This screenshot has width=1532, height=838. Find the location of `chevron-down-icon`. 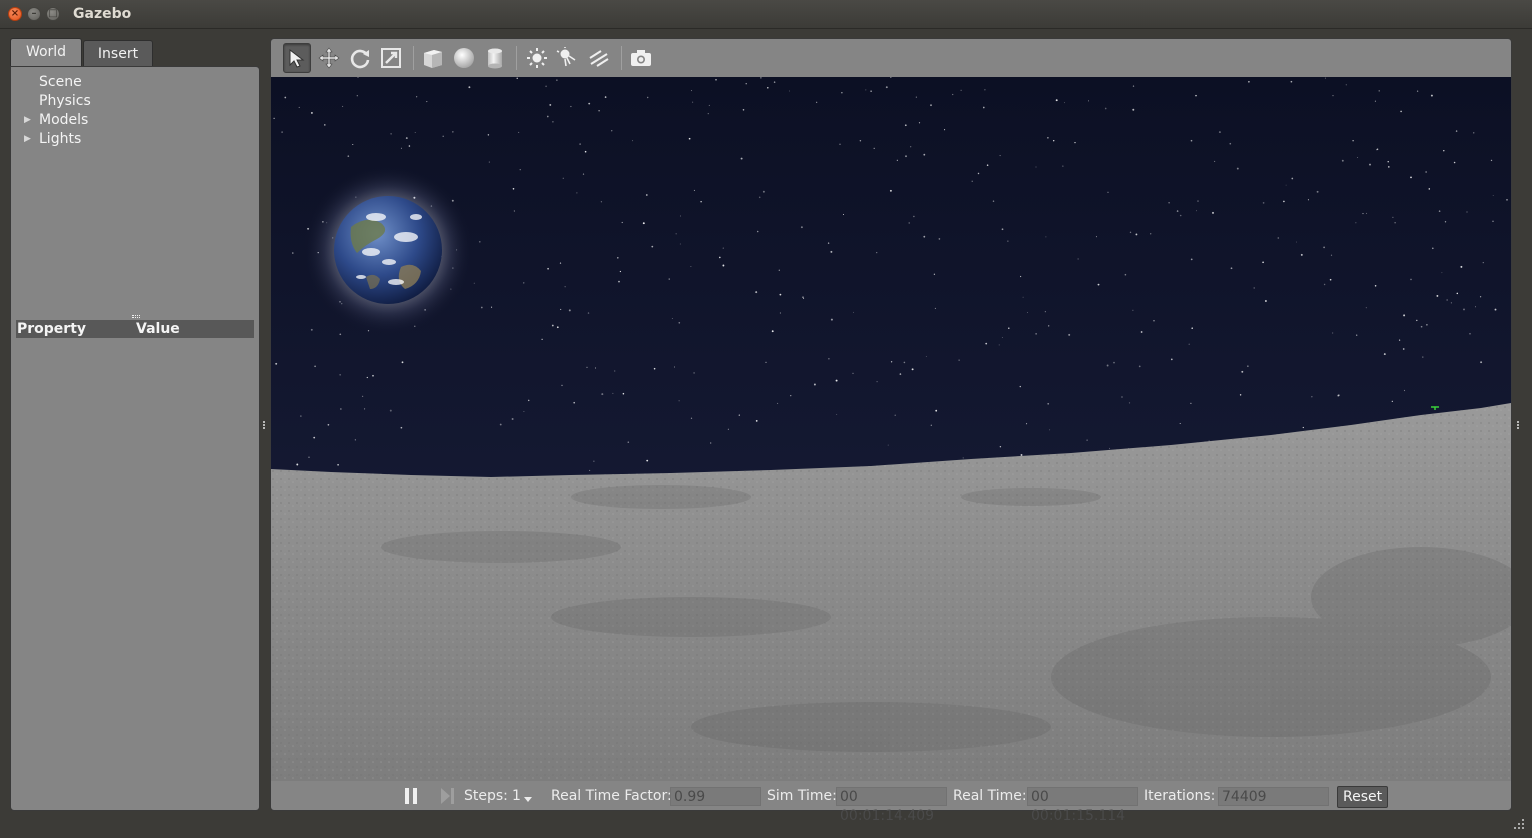

chevron-down-icon is located at coordinates (528, 799).